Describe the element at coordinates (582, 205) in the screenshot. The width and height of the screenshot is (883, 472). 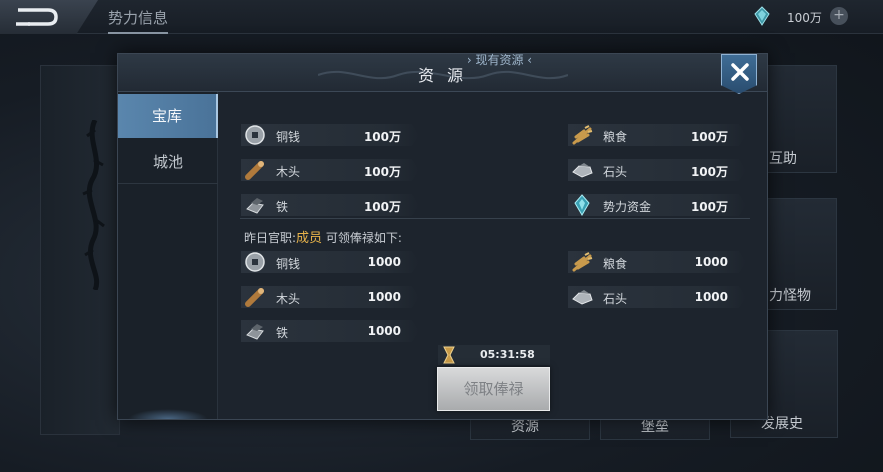
I see `faction-funds-icon` at that location.